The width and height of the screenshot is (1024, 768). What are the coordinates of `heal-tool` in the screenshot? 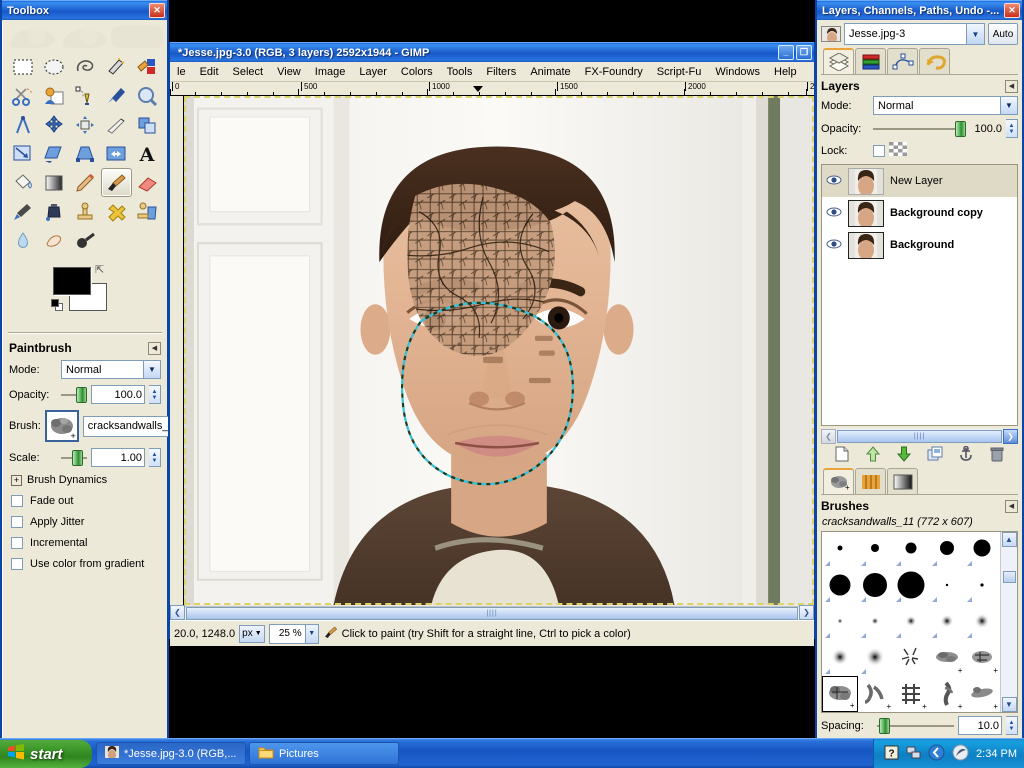 It's located at (116, 211).